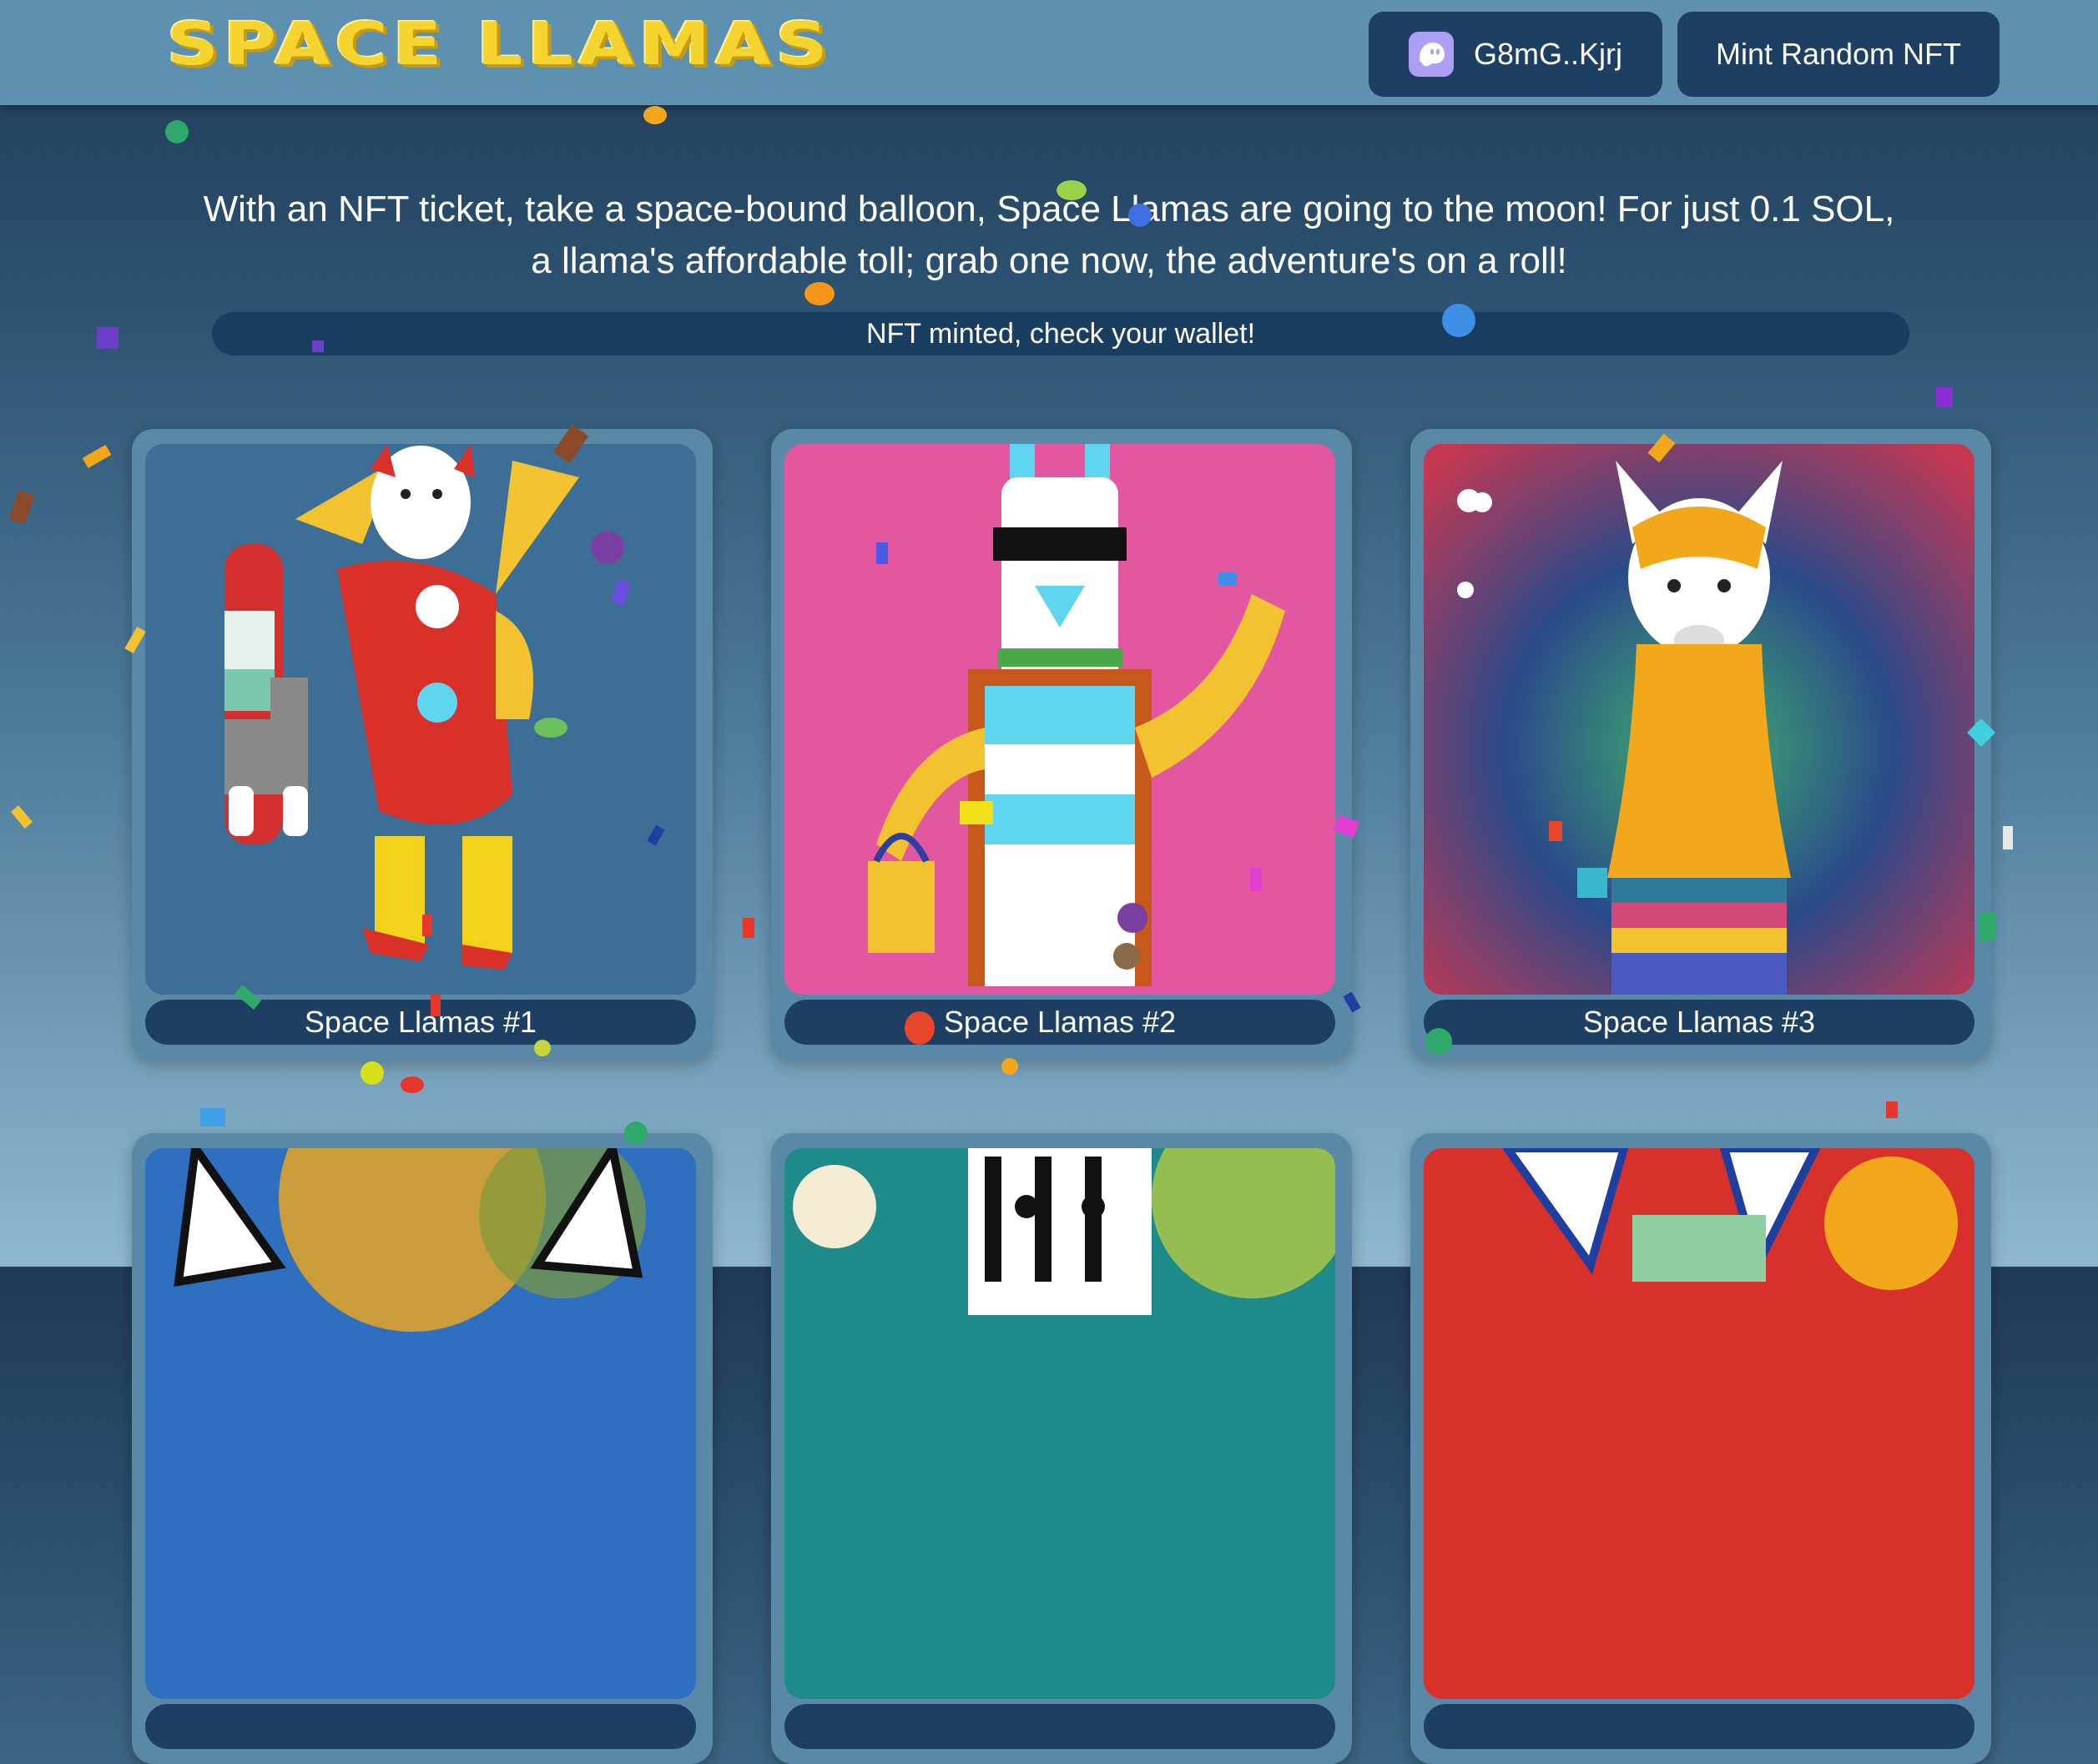 This screenshot has height=1764, width=2098. What do you see at coordinates (1059, 1022) in the screenshot?
I see `nft-title: Space Llamas #2` at bounding box center [1059, 1022].